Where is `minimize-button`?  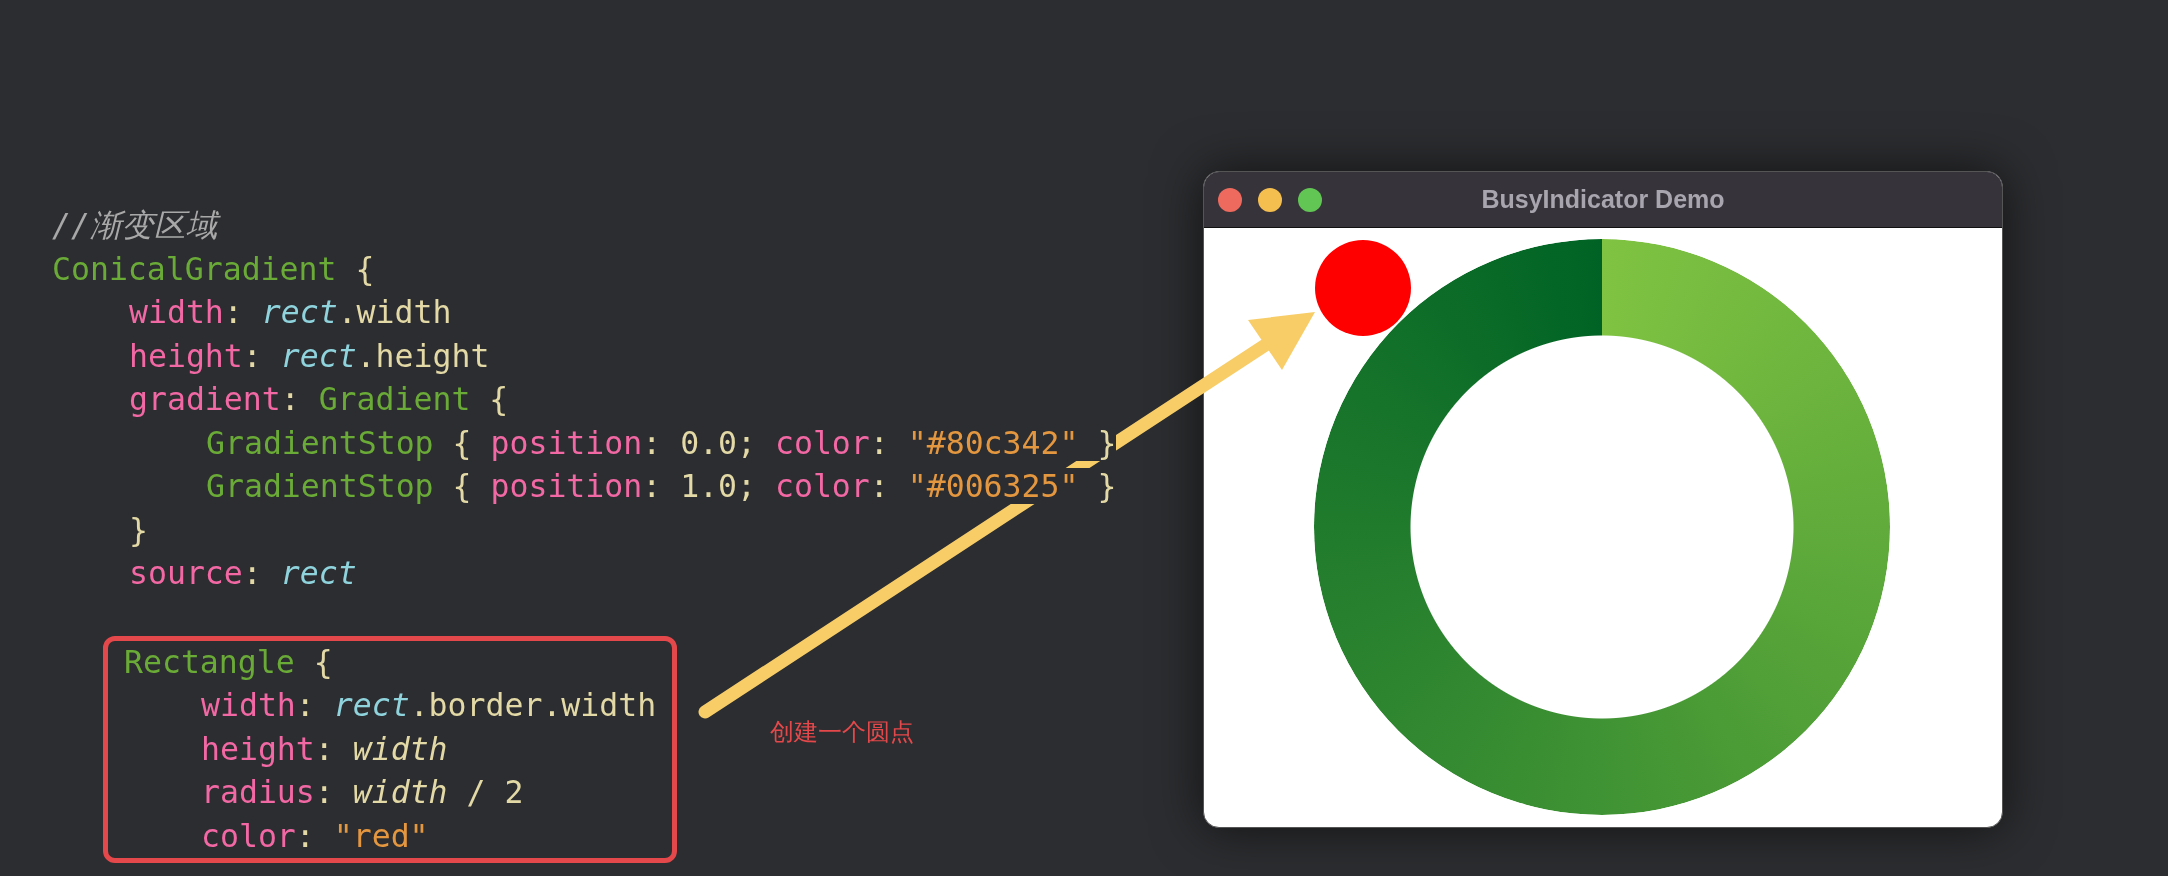 minimize-button is located at coordinates (1270, 199).